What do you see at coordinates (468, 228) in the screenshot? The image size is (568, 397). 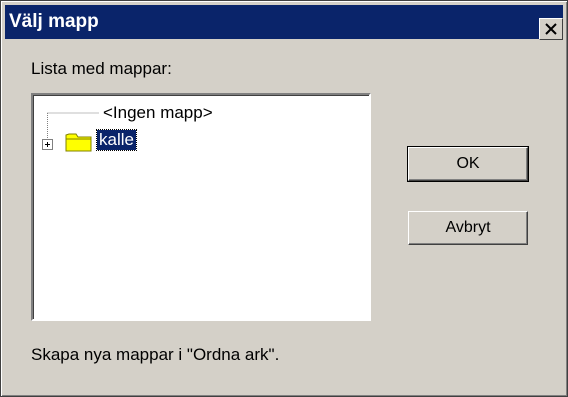 I see `cancel-button: Avbryt` at bounding box center [468, 228].